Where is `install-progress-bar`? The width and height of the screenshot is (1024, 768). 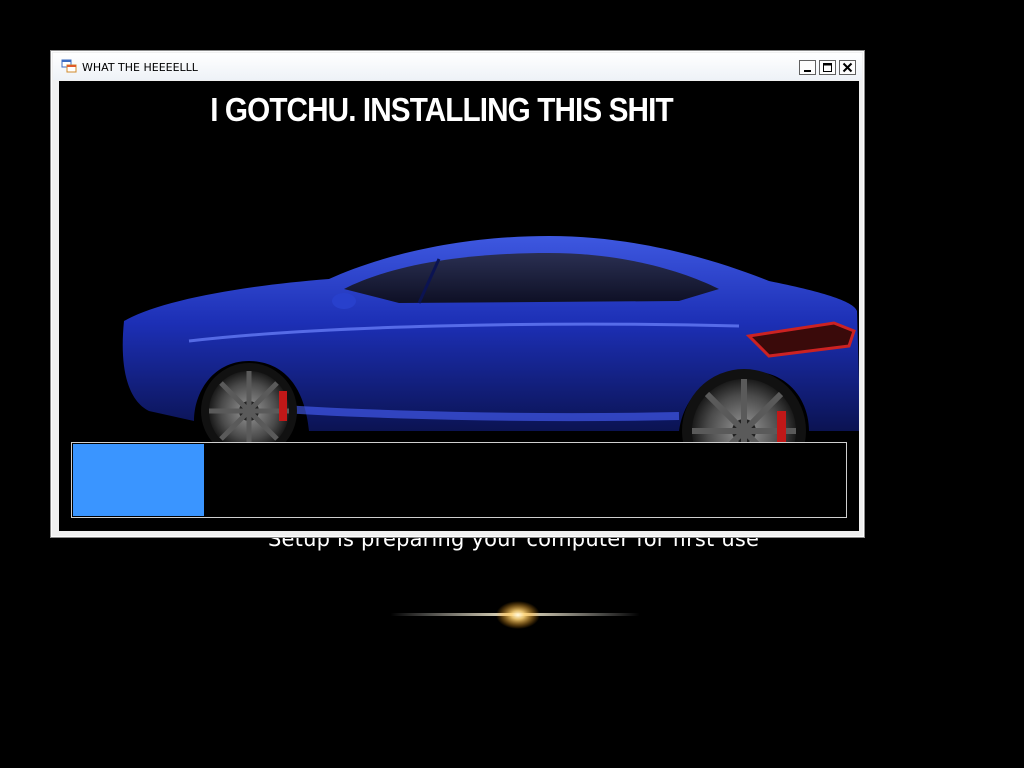 install-progress-bar is located at coordinates (459, 480).